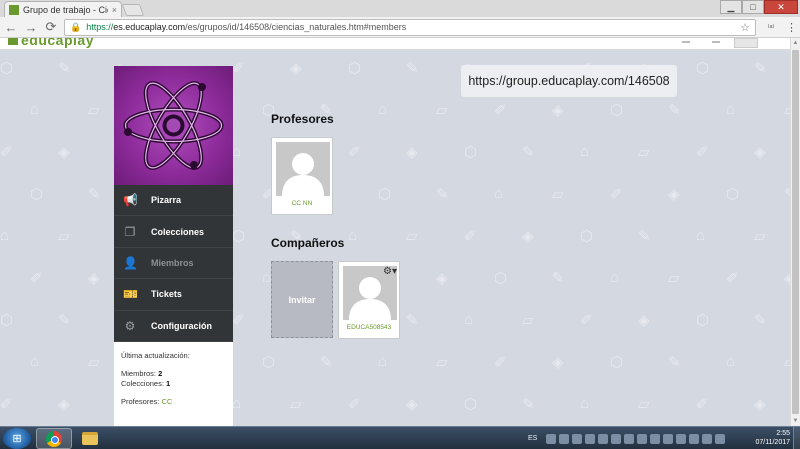  What do you see at coordinates (142, 383) in the screenshot?
I see `collections-label: Colecciones:` at bounding box center [142, 383].